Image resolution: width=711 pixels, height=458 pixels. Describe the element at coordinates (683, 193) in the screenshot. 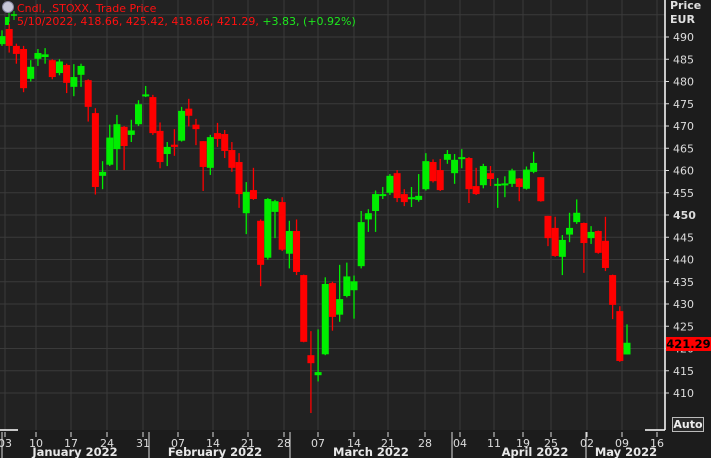

I see `y-tick-label: 455` at that location.